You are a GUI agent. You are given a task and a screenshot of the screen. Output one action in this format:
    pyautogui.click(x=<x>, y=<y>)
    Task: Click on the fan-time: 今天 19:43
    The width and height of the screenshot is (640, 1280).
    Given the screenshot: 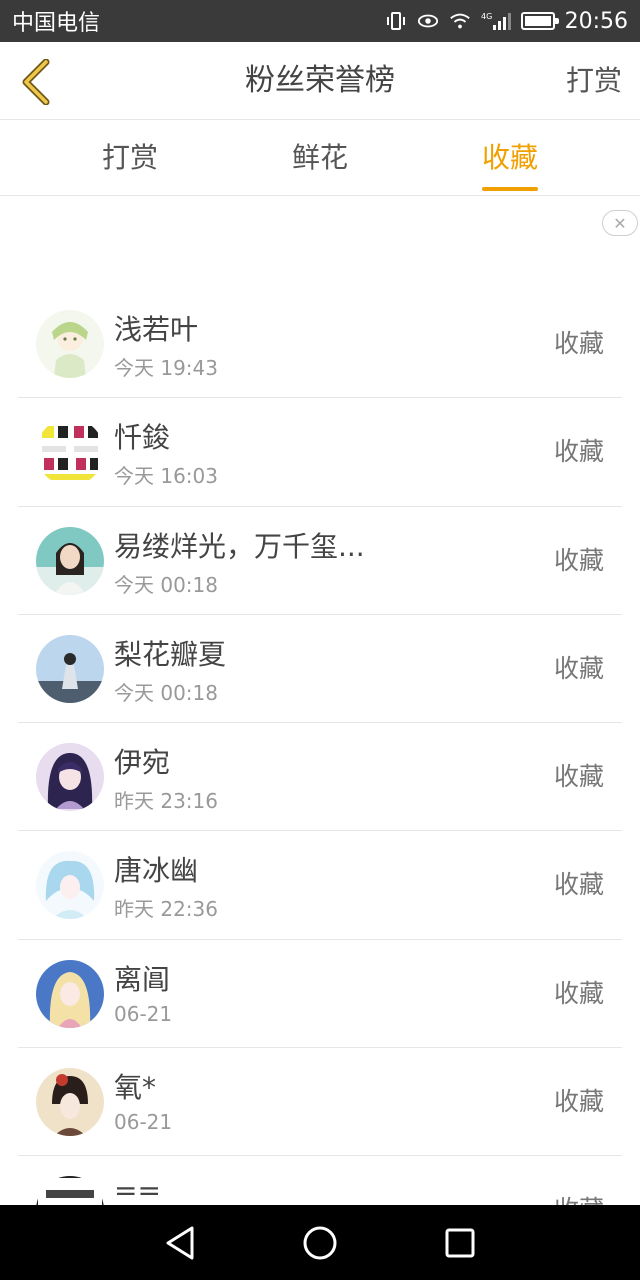 What is the action you would take?
    pyautogui.click(x=166, y=368)
    